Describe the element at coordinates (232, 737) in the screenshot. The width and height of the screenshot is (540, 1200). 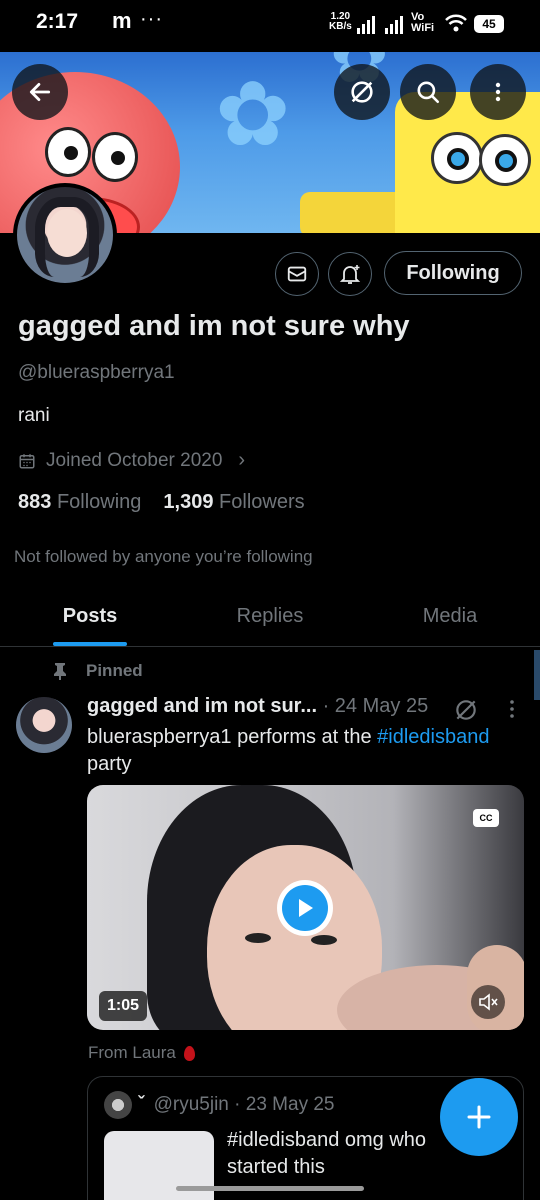
I see `post-text-body: blueraspberrya1 performs at the` at that location.